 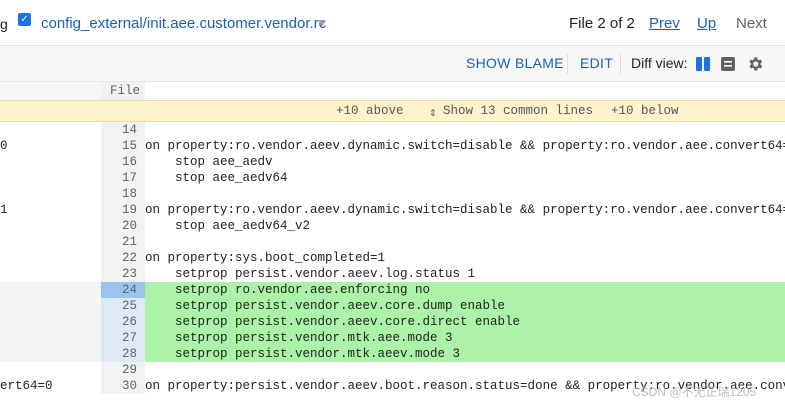 What do you see at coordinates (728, 64) in the screenshot?
I see `unified-view-icon` at bounding box center [728, 64].